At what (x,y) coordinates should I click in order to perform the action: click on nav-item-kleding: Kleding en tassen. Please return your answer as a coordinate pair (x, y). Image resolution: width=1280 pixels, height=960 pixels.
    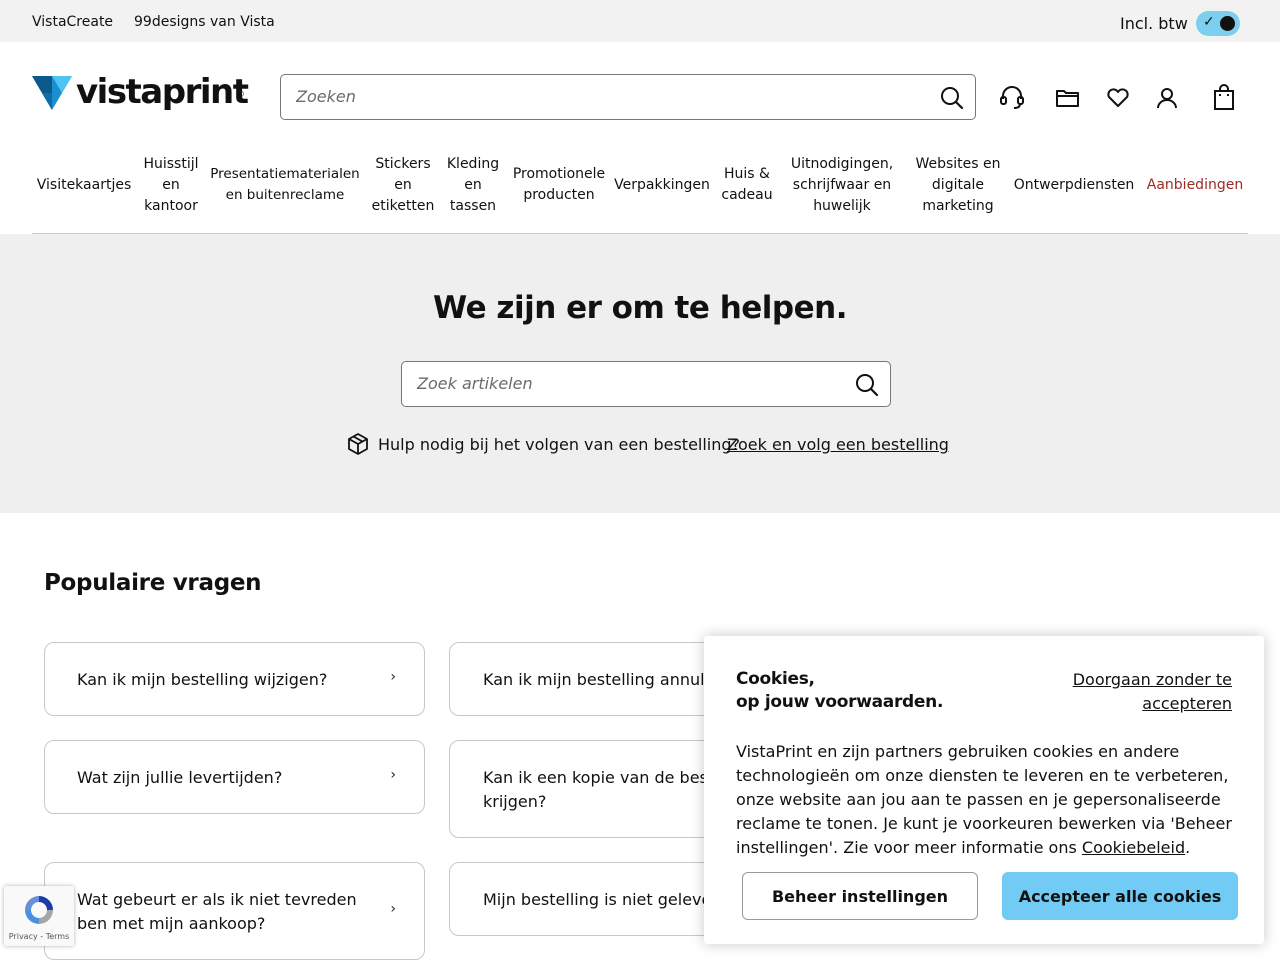
    Looking at the image, I should click on (473, 185).